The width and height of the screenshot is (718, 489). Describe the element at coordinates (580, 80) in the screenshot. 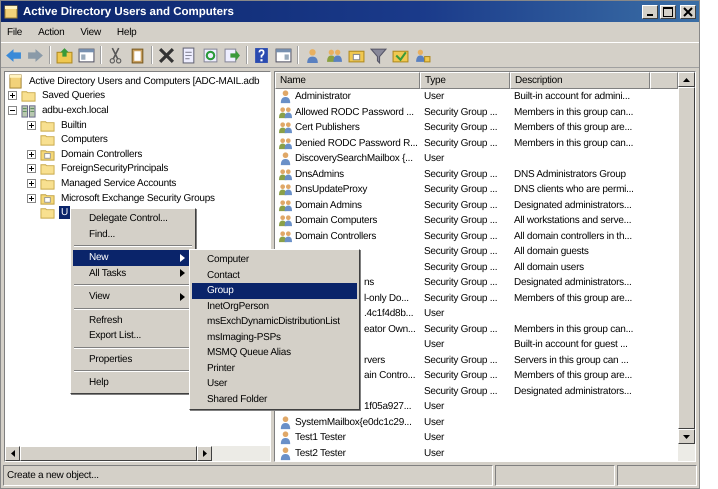

I see `column-header: Description` at that location.